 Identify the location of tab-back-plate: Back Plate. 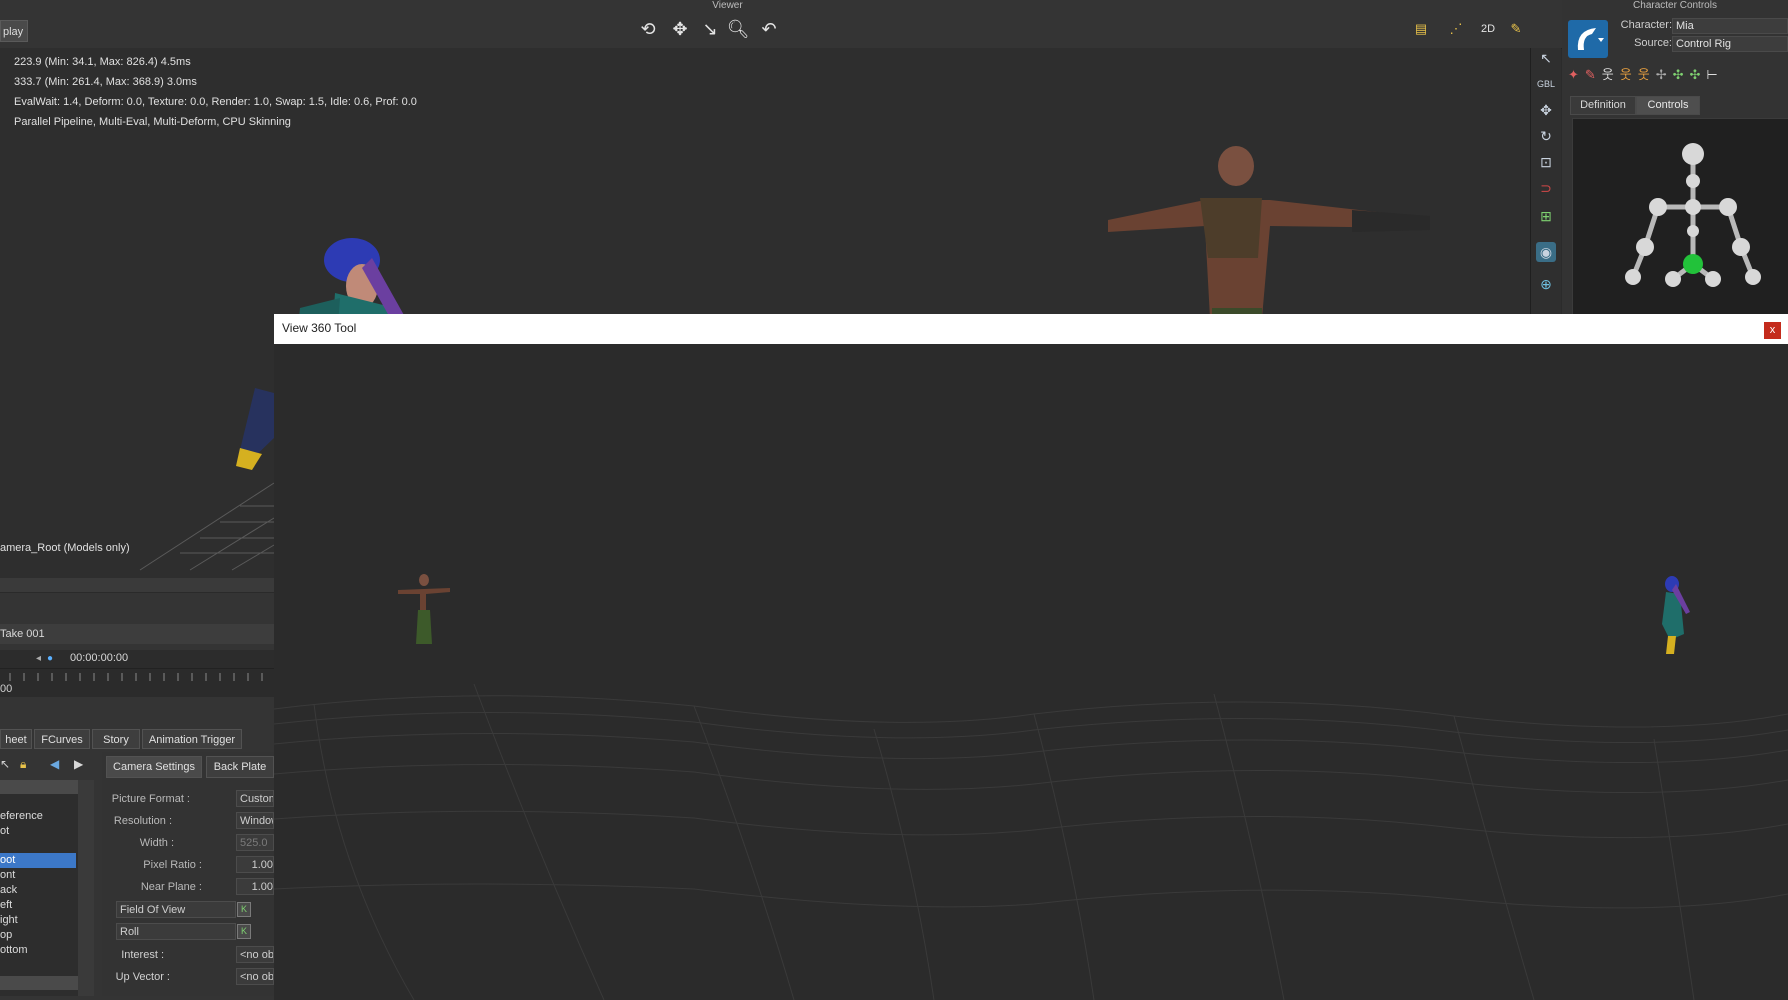
(240, 767).